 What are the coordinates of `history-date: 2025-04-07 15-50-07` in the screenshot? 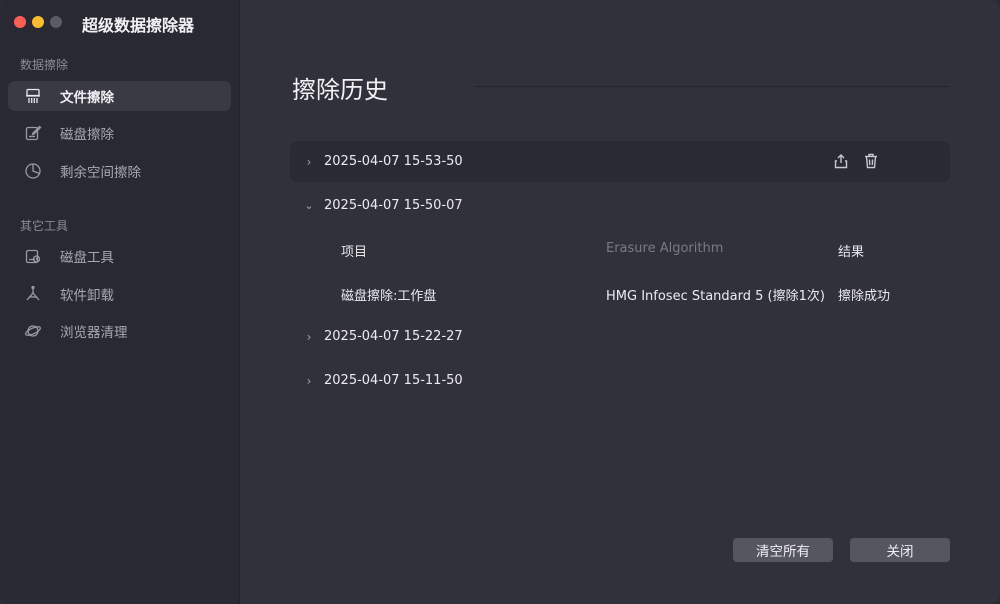 It's located at (393, 205).